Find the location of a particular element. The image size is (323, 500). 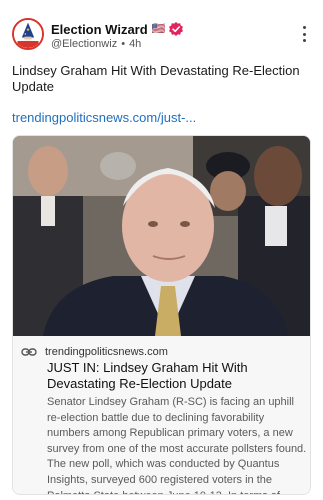

handle-row: @Electionwiz • 4h is located at coordinates (96, 44).